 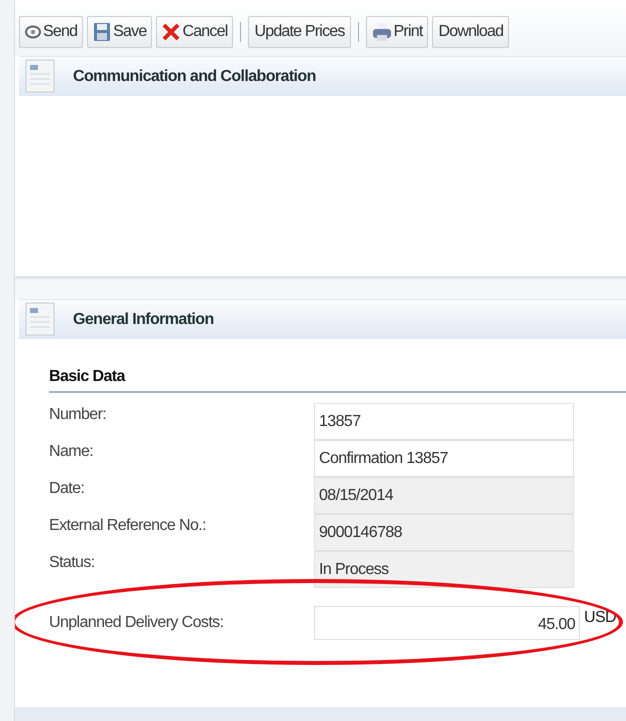 What do you see at coordinates (444, 421) in the screenshot?
I see `input-field: 13857` at bounding box center [444, 421].